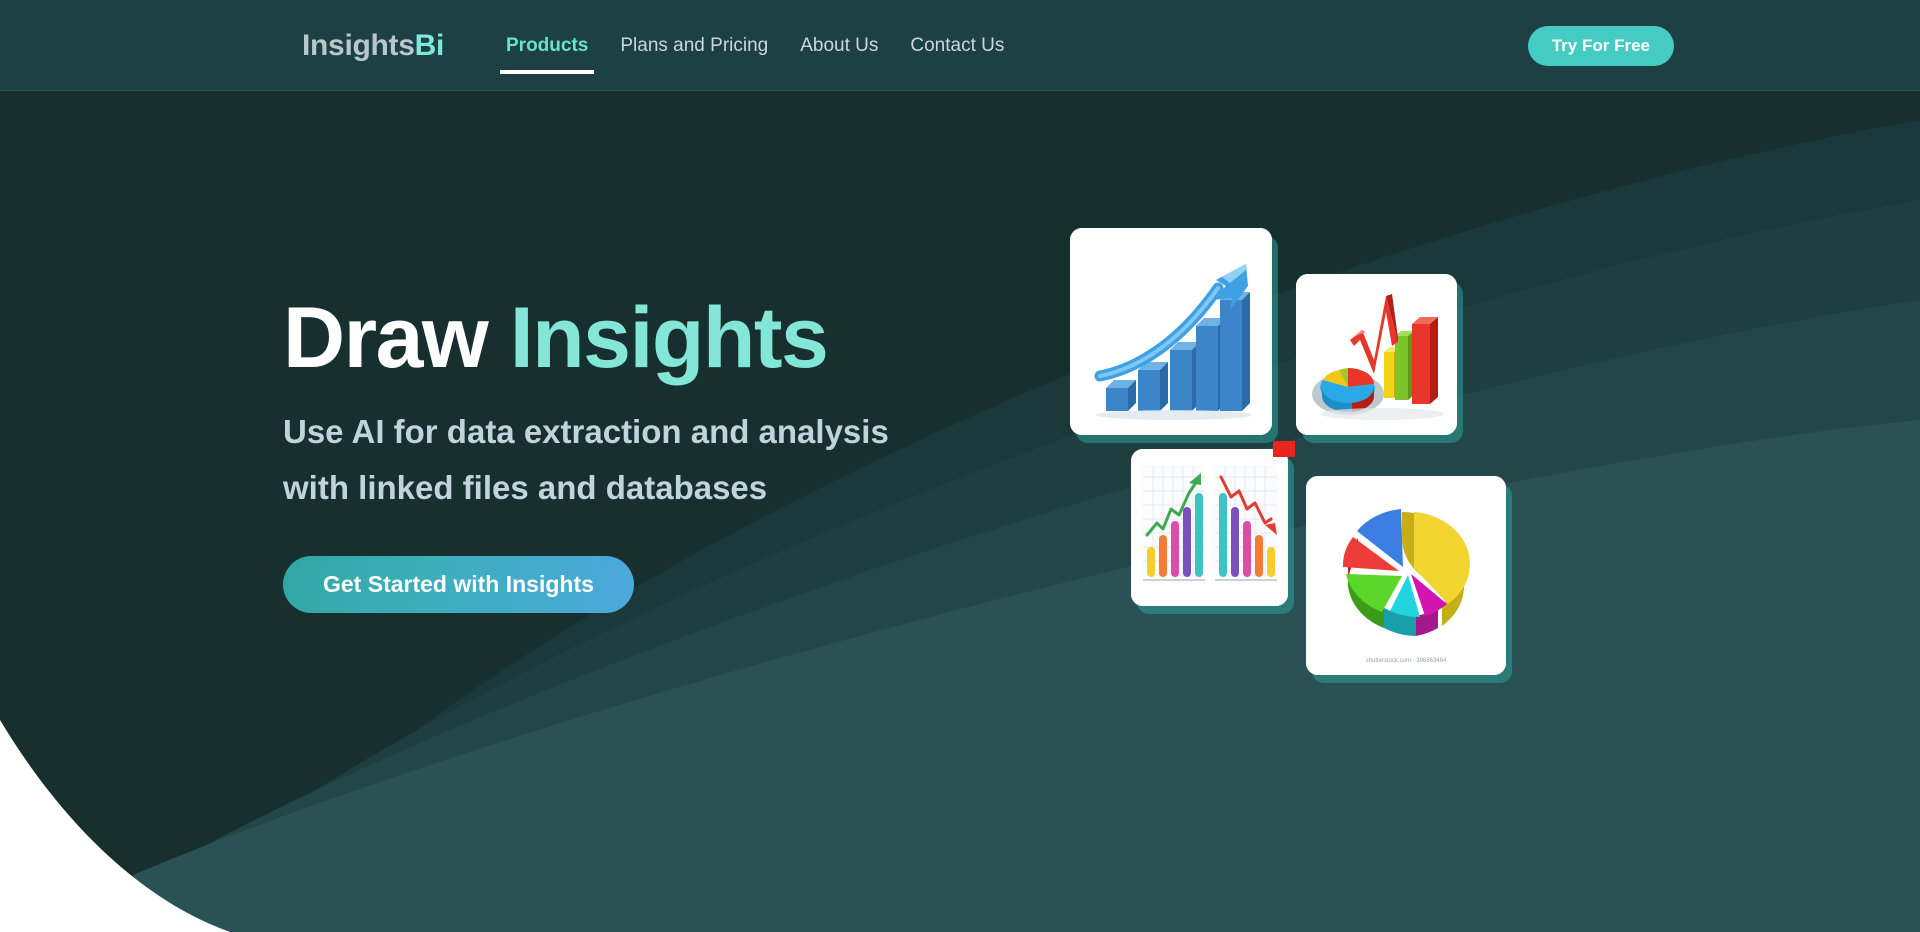  Describe the element at coordinates (1376, 354) in the screenshot. I see `mixed-3d-charts-image` at that location.